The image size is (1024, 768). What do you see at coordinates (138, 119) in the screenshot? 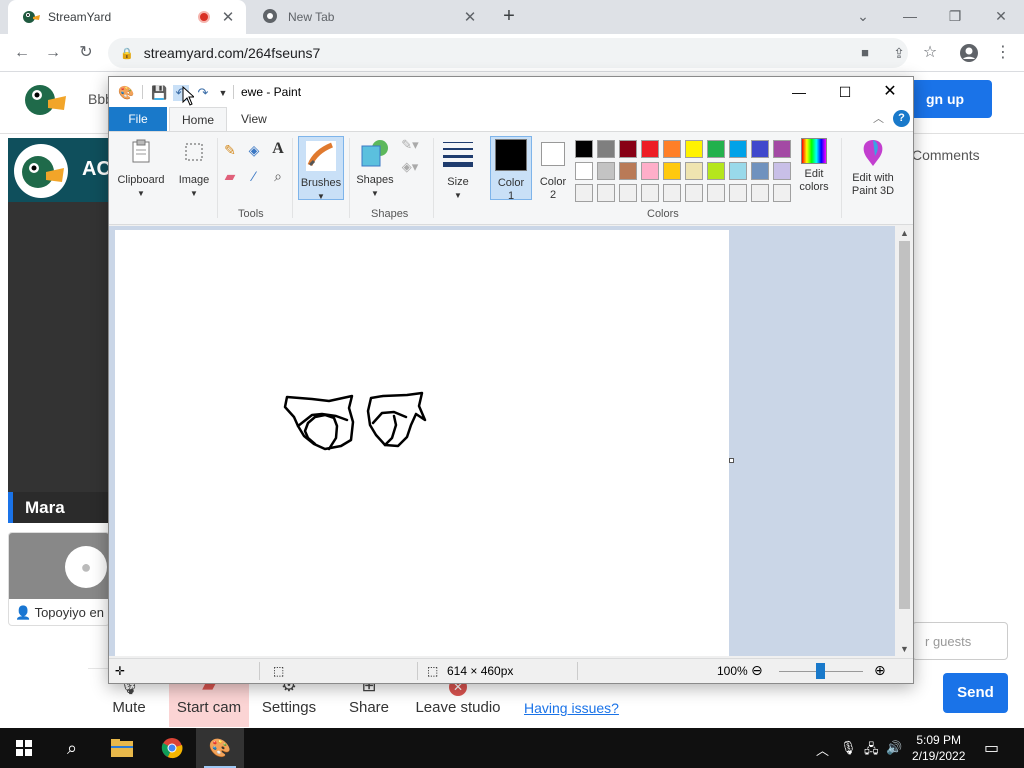
I see `tab-file: File` at bounding box center [138, 119].